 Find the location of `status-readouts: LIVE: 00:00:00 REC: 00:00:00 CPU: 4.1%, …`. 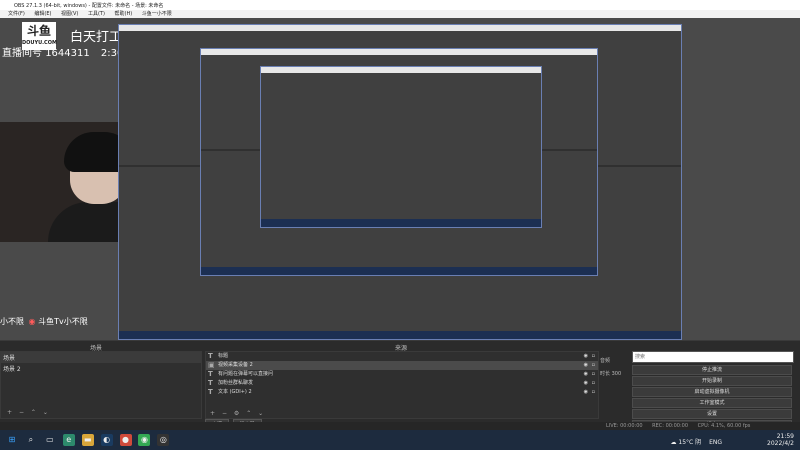

status-readouts: LIVE: 00:00:00 REC: 00:00:00 CPU: 4.1%, … is located at coordinates (674, 426).